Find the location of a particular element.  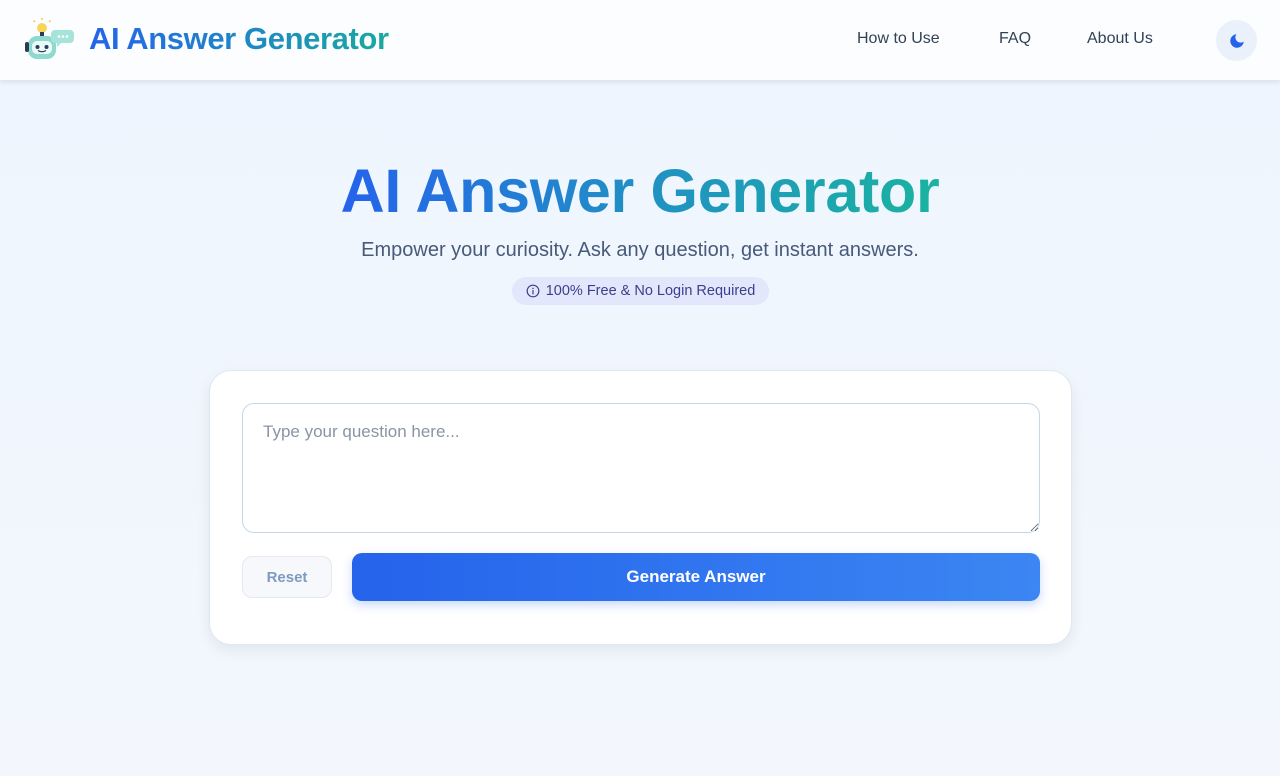

brand-title: AI Answer Generator is located at coordinates (239, 39).